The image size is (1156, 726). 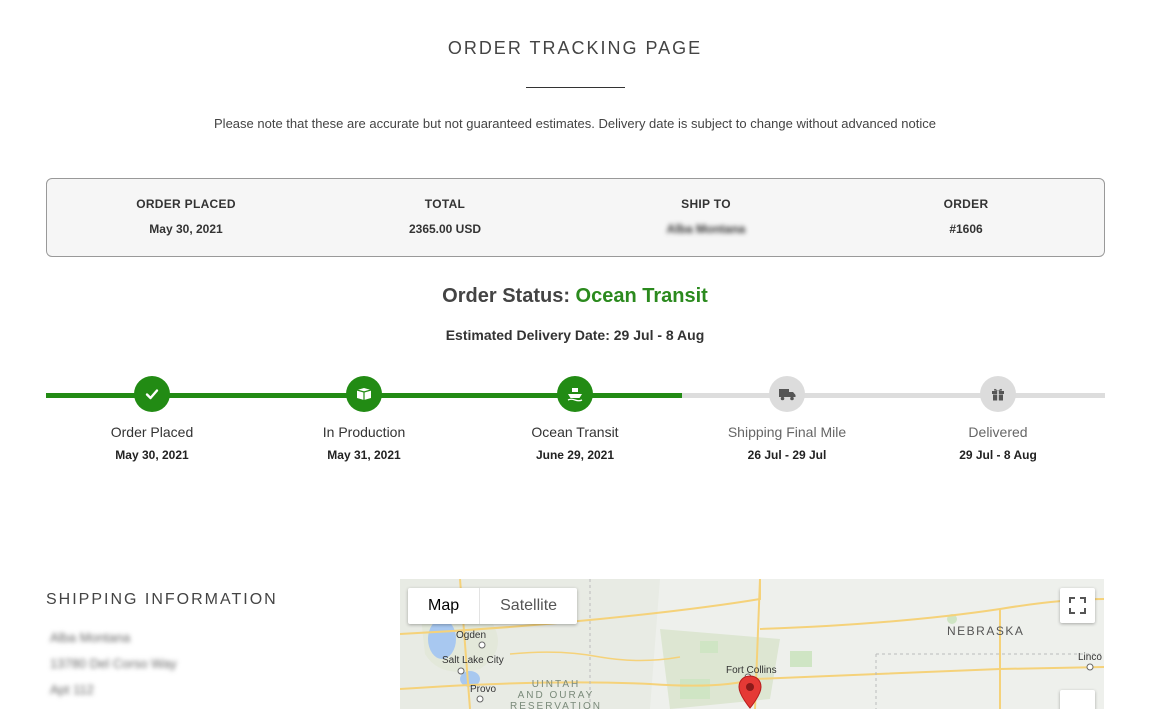 I want to click on step-order-placed: Order Placed May 30, 2021, so click(x=152, y=419).